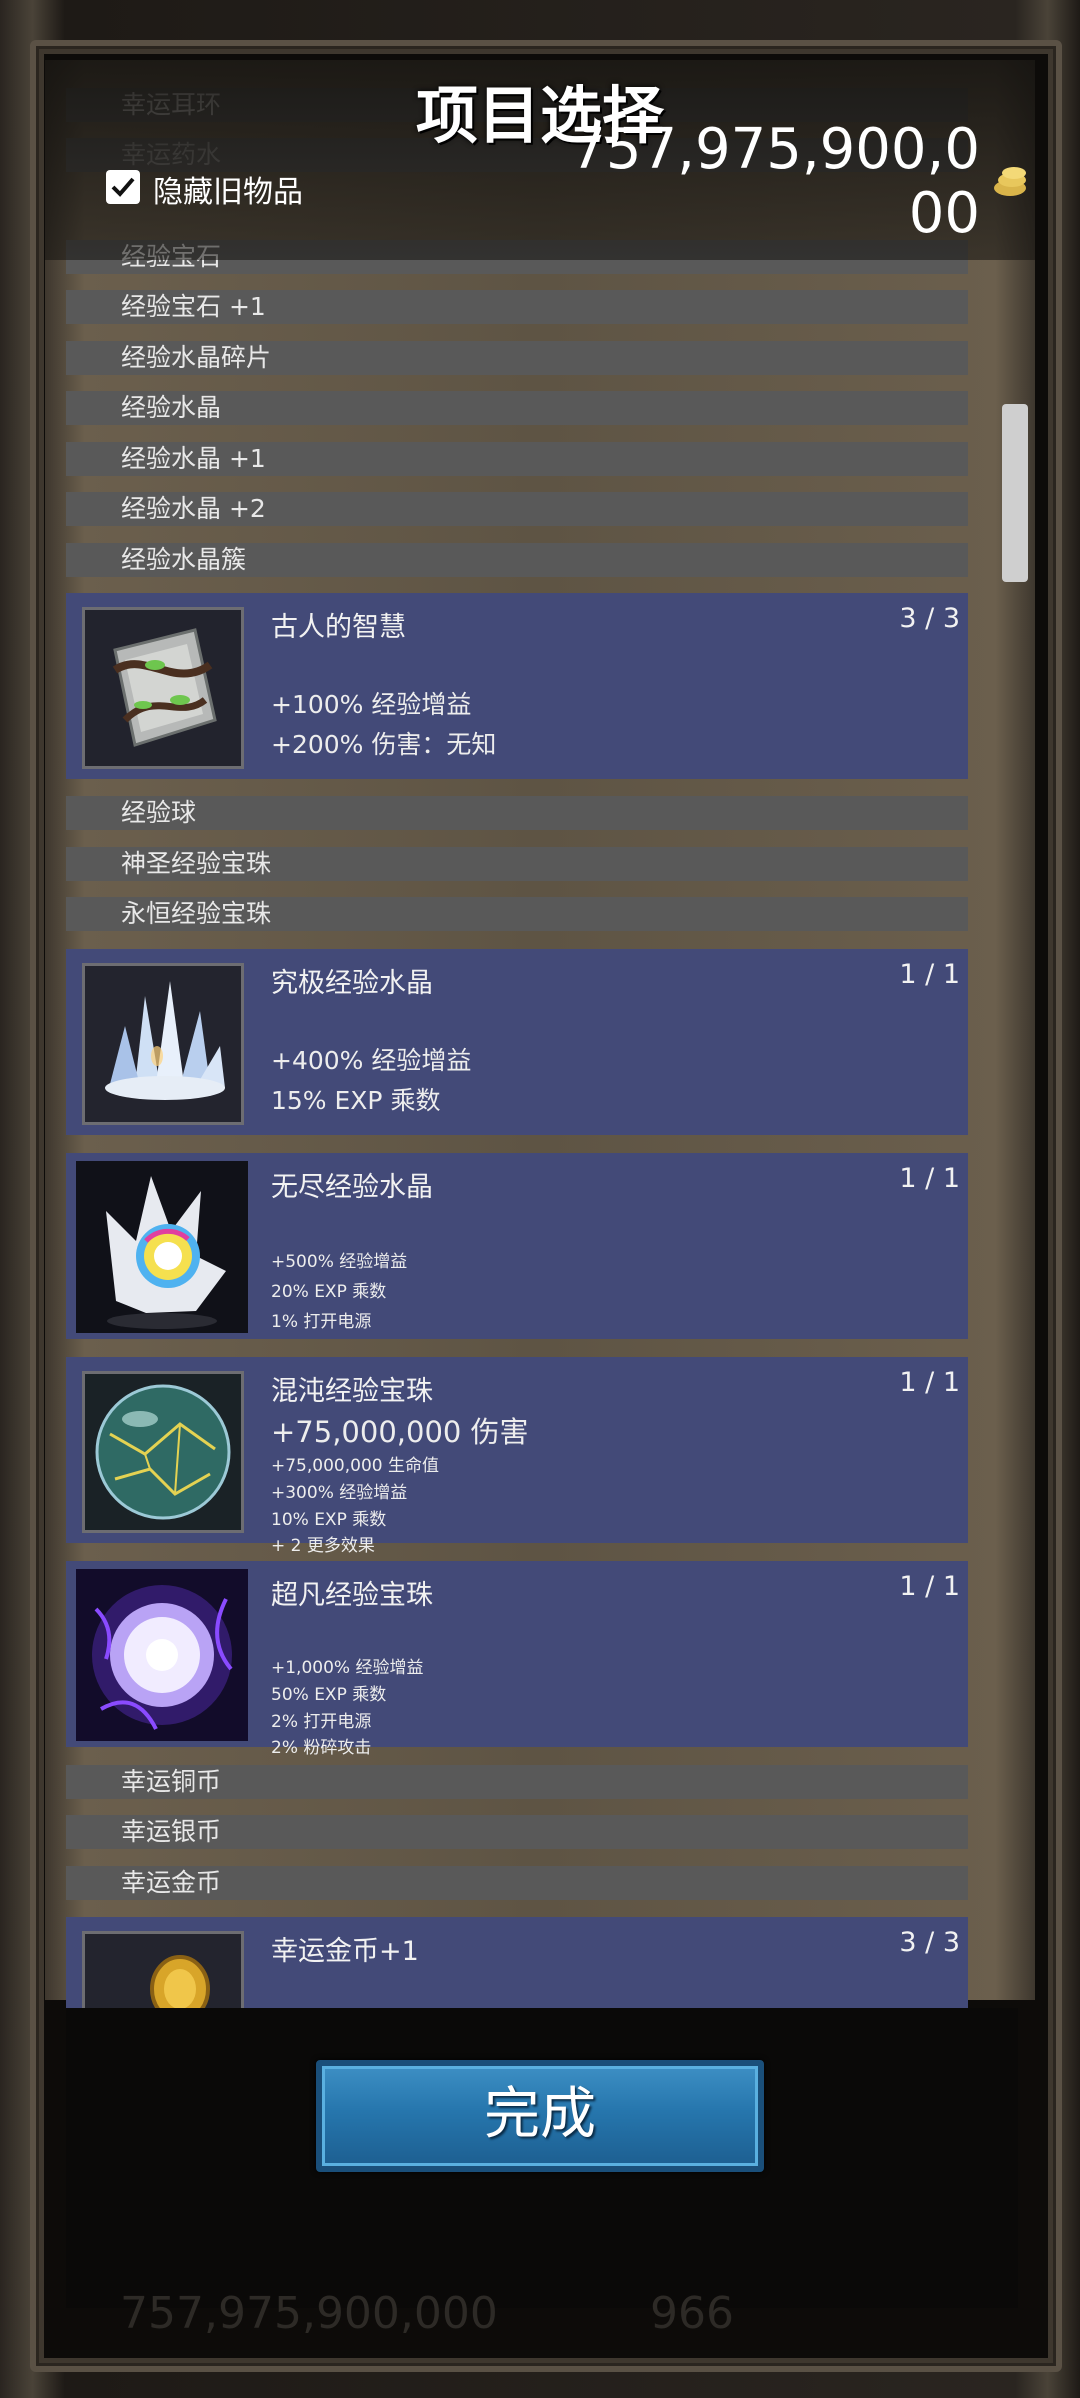 This screenshot has width=1080, height=2398. Describe the element at coordinates (339, 1493) in the screenshot. I see `card-effect: +300% 经验增益` at that location.